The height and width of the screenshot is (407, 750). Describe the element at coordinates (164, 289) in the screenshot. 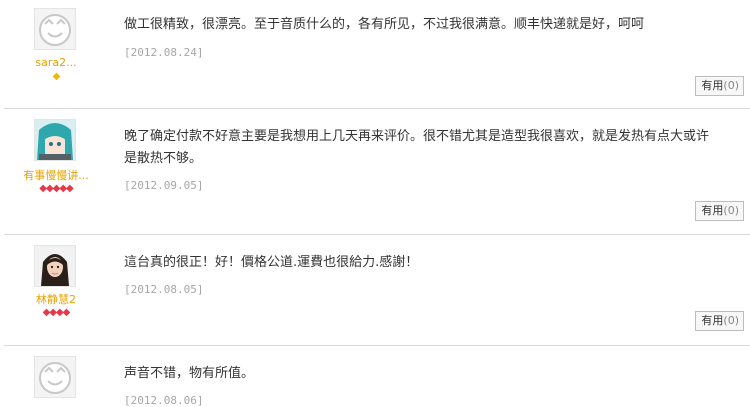

I see `review-date: [2012.08.05]` at that location.